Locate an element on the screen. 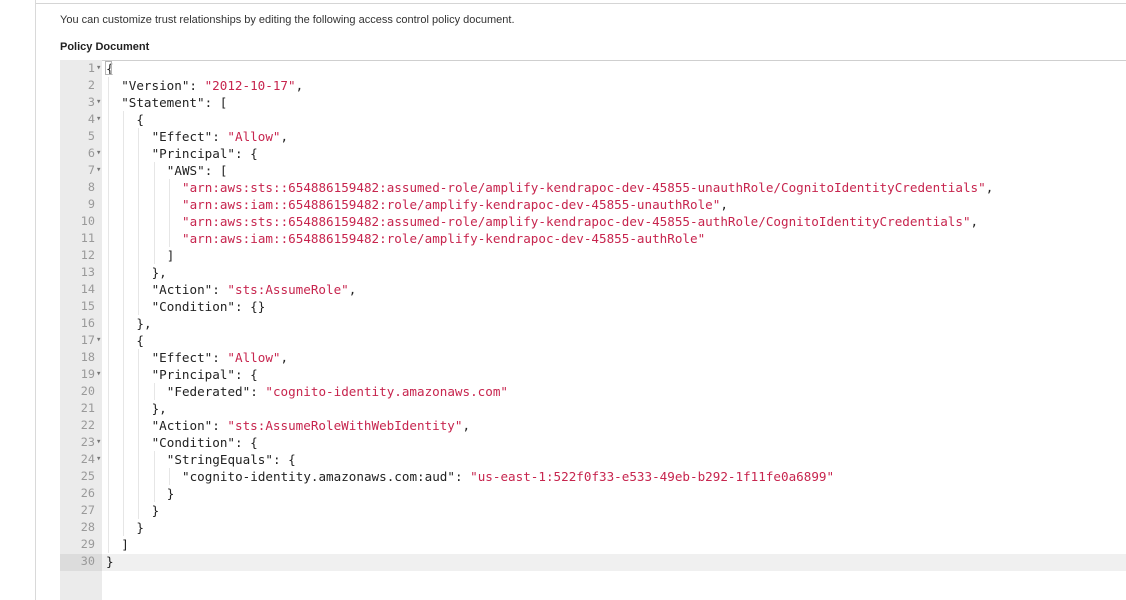 This screenshot has height=600, width=1126. code-line: 5 "Effect": "Allow", is located at coordinates (593, 136).